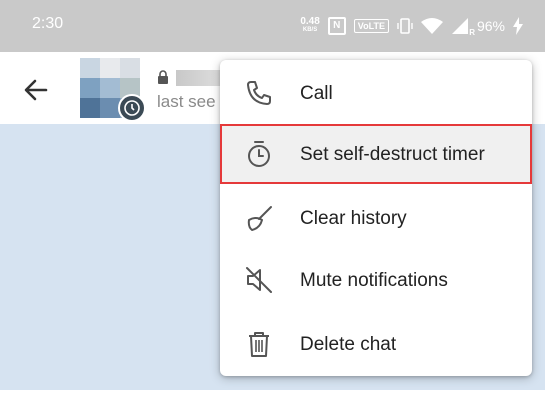 The width and height of the screenshot is (545, 396). Describe the element at coordinates (490, 26) in the screenshot. I see `battery-percent: 96%` at that location.